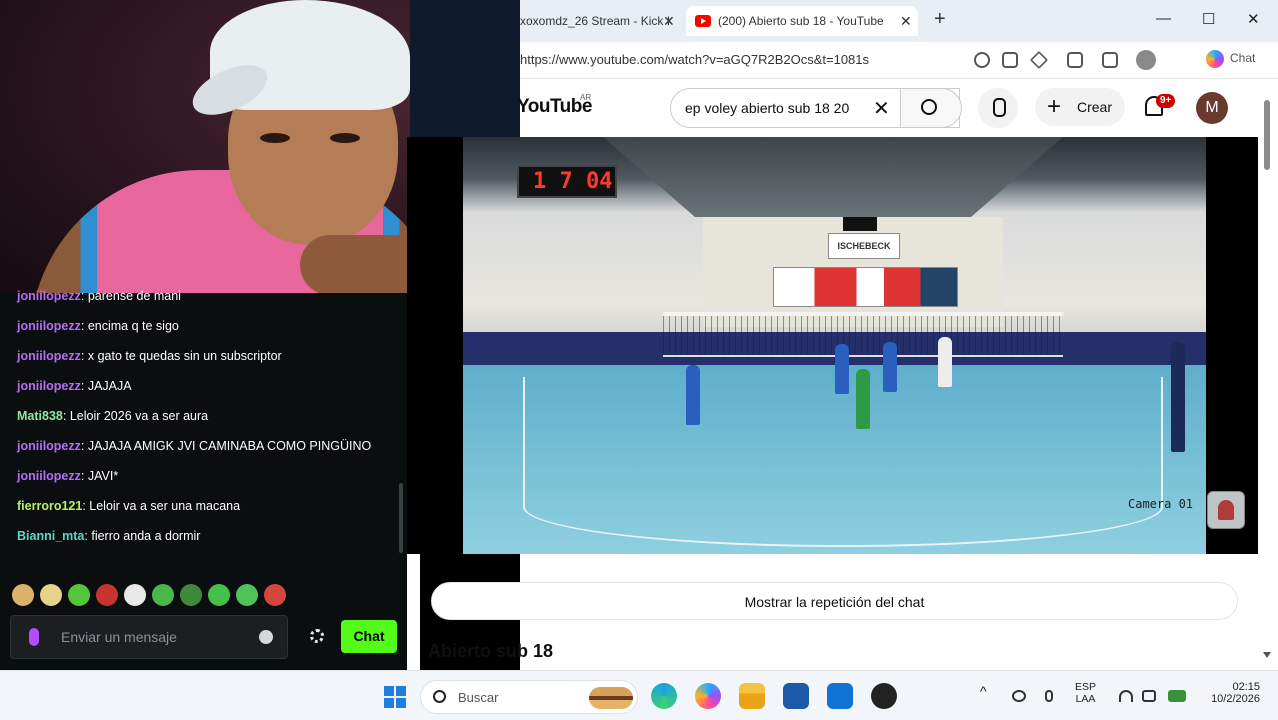 The height and width of the screenshot is (720, 1278). I want to click on chat-input: Enviar un mensaje, so click(149, 637).